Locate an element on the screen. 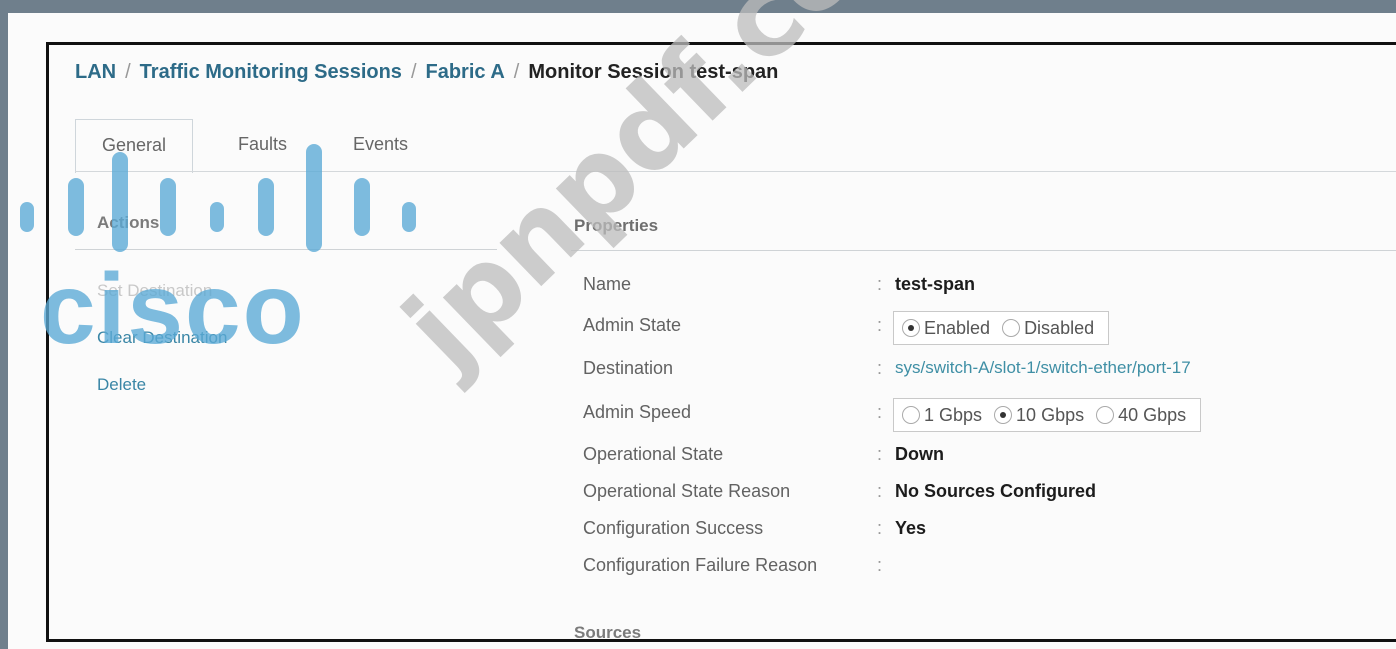 This screenshot has height=649, width=1396. admin-state-disabled-option: Disabled is located at coordinates (1048, 328).